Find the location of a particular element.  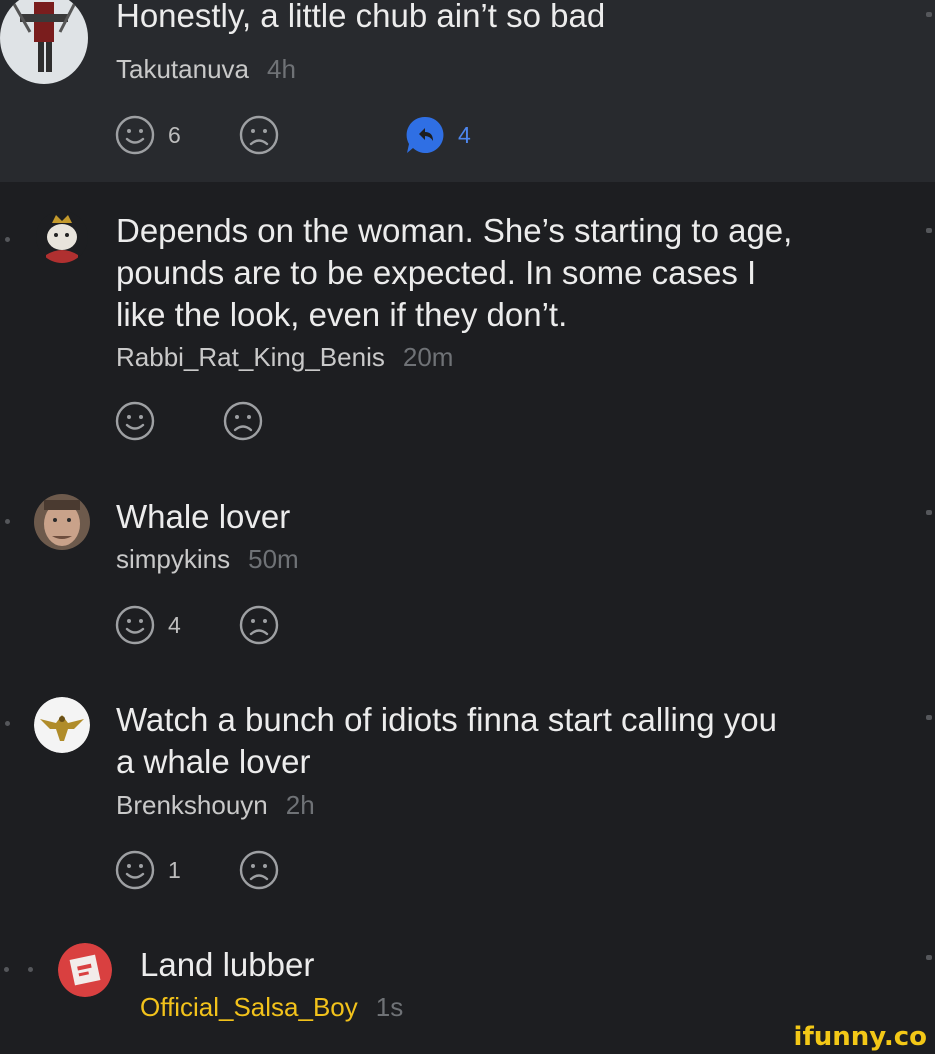

comment-time: 50m is located at coordinates (273, 559).